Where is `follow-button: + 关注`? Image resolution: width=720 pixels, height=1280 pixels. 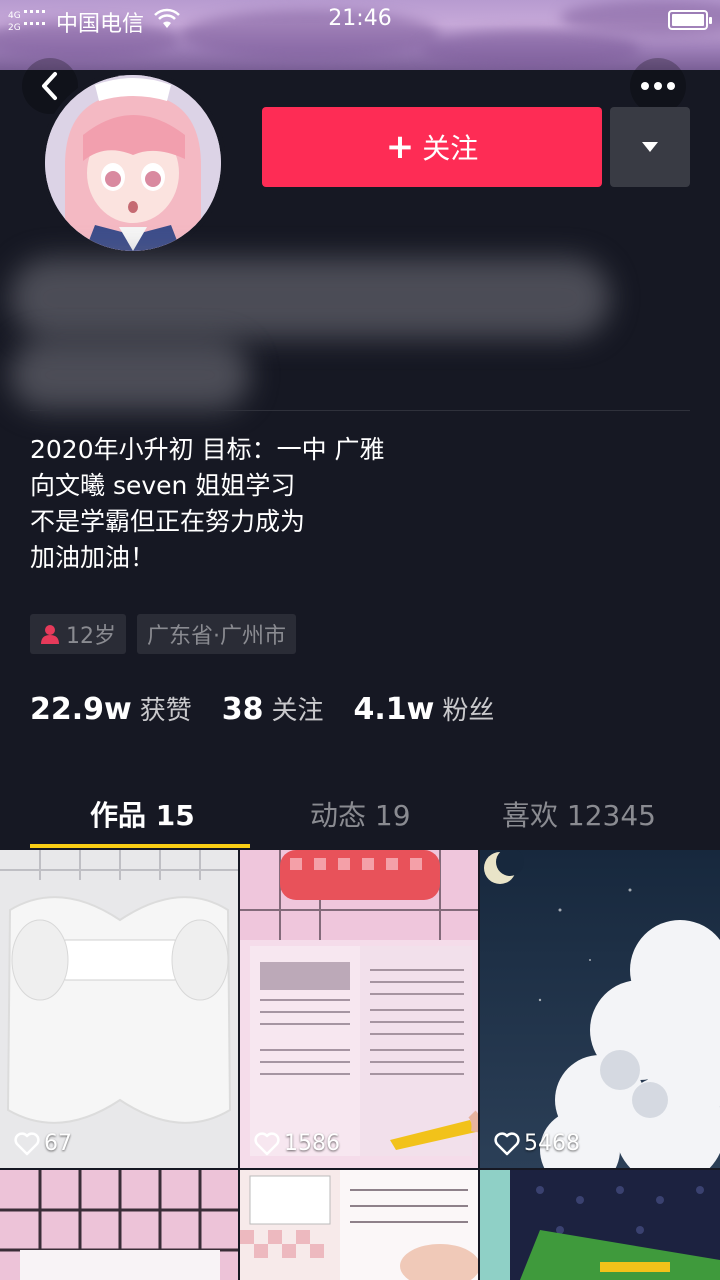 follow-button: + 关注 is located at coordinates (432, 147).